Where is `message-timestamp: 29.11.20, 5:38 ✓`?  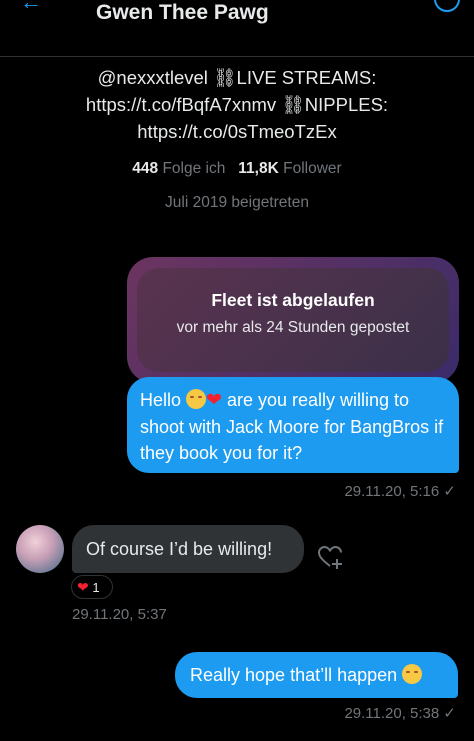
message-timestamp: 29.11.20, 5:38 ✓ is located at coordinates (400, 713).